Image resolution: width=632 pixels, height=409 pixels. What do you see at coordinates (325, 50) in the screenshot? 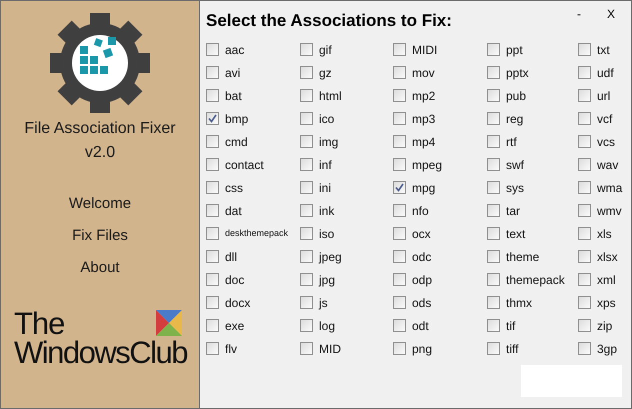
I see `option-label: gif` at bounding box center [325, 50].